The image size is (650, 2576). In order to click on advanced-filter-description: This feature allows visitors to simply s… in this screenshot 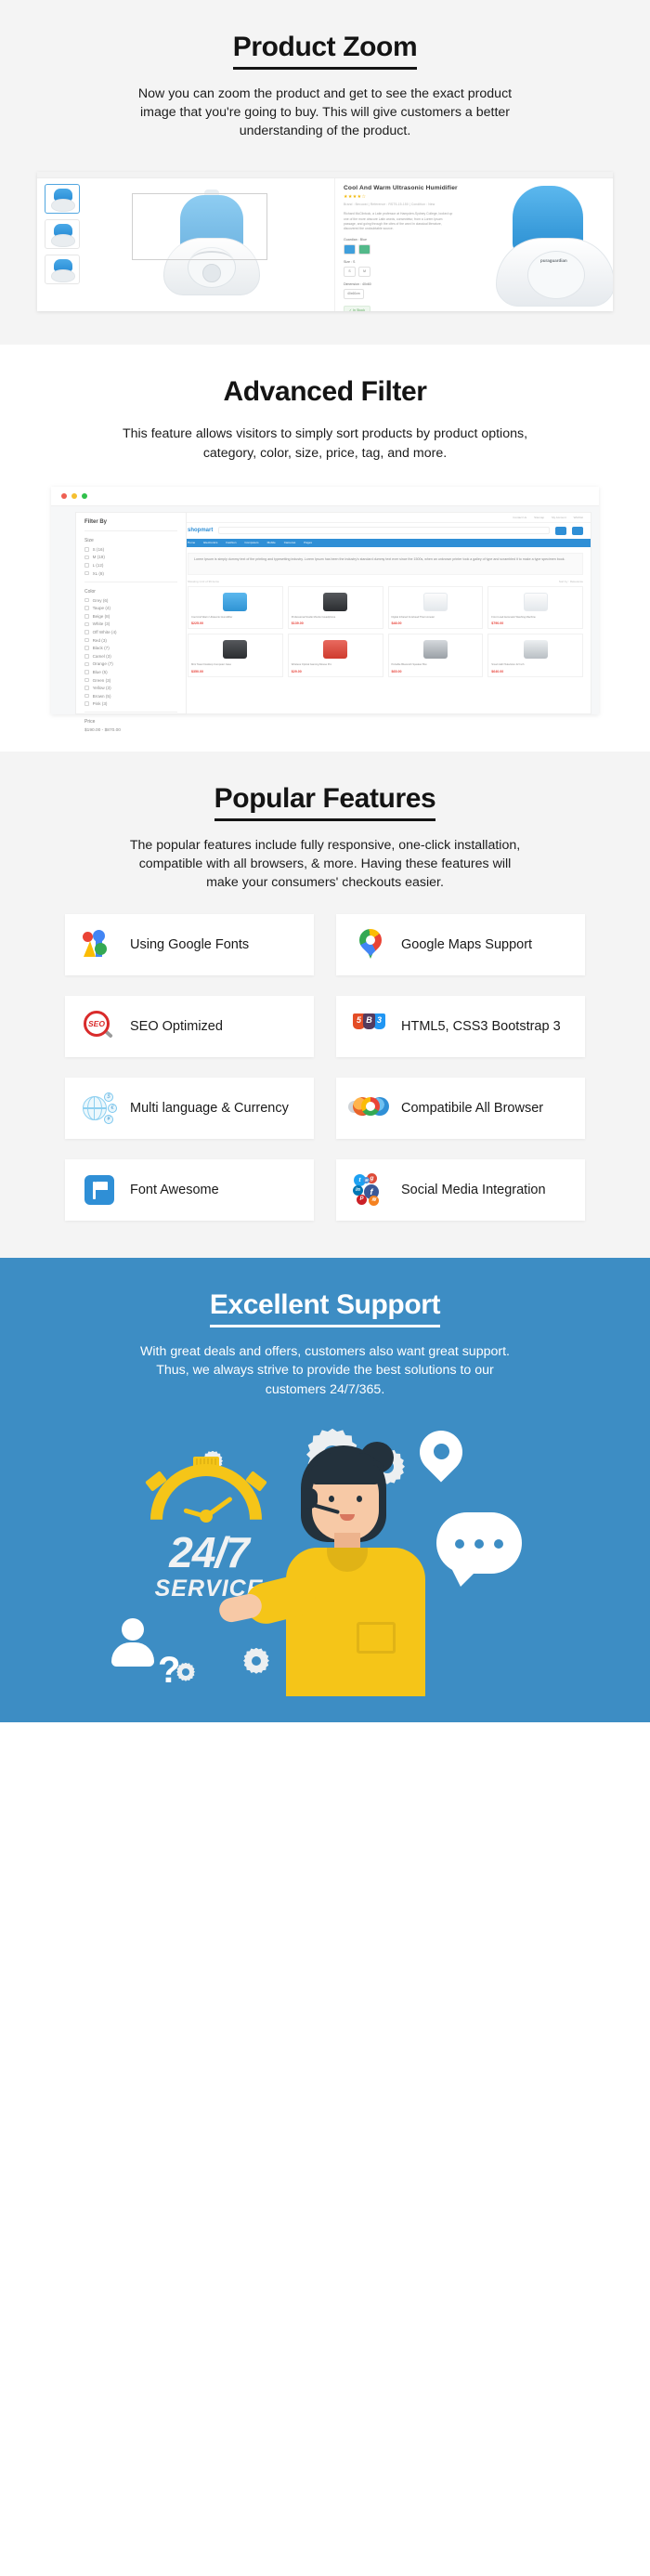, I will do `click(325, 443)`.